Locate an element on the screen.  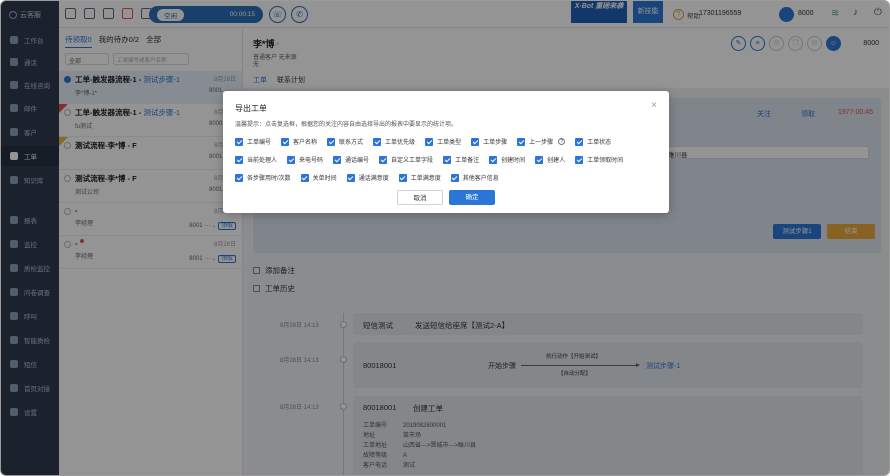
checkbox-ticket-step: 工单步骤 is located at coordinates (489, 141).